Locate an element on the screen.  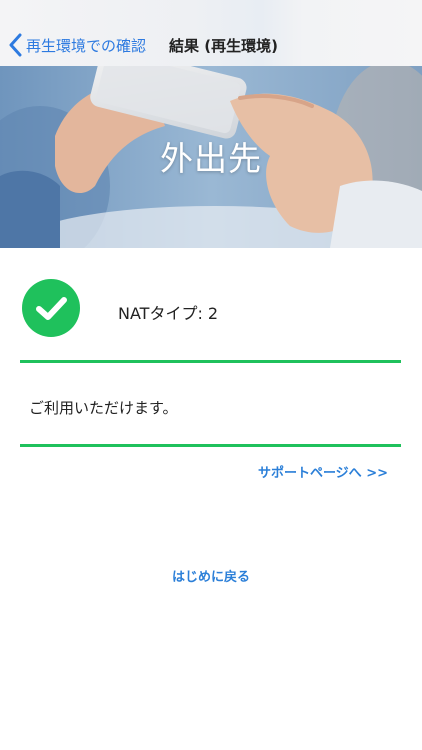
return-home-link: はじめに戻る is located at coordinates (211, 577).